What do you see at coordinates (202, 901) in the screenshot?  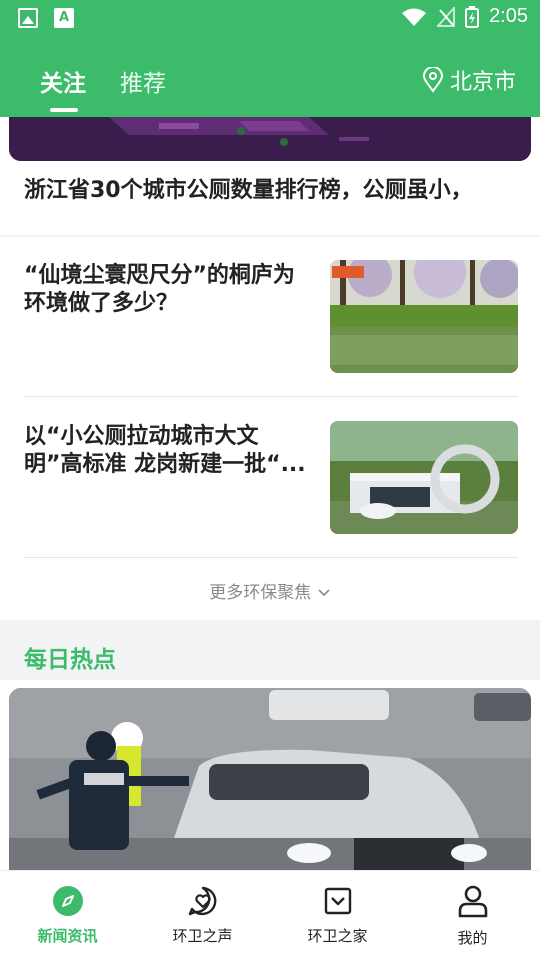 I see `heart-chat-icon` at bounding box center [202, 901].